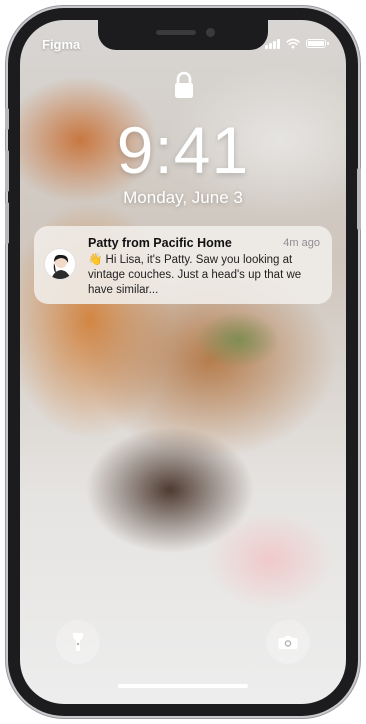 This screenshot has height=724, width=366. I want to click on status-icons, so click(297, 43).